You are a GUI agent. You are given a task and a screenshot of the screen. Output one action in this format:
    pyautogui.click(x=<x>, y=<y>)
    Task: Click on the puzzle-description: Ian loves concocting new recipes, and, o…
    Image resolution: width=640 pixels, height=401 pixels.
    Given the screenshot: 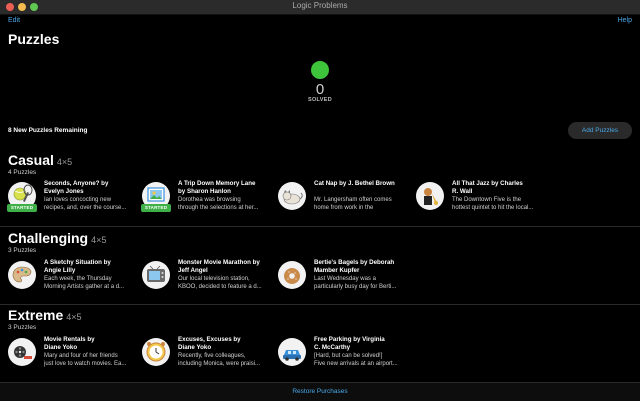 What is the action you would take?
    pyautogui.click(x=85, y=204)
    